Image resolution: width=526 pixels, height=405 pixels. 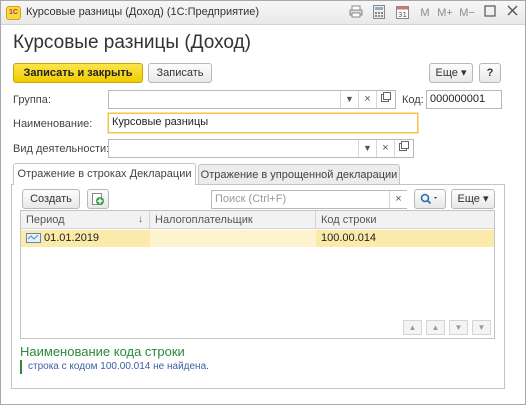 I want to click on period-value: 01.01.2019, so click(x=72, y=238).